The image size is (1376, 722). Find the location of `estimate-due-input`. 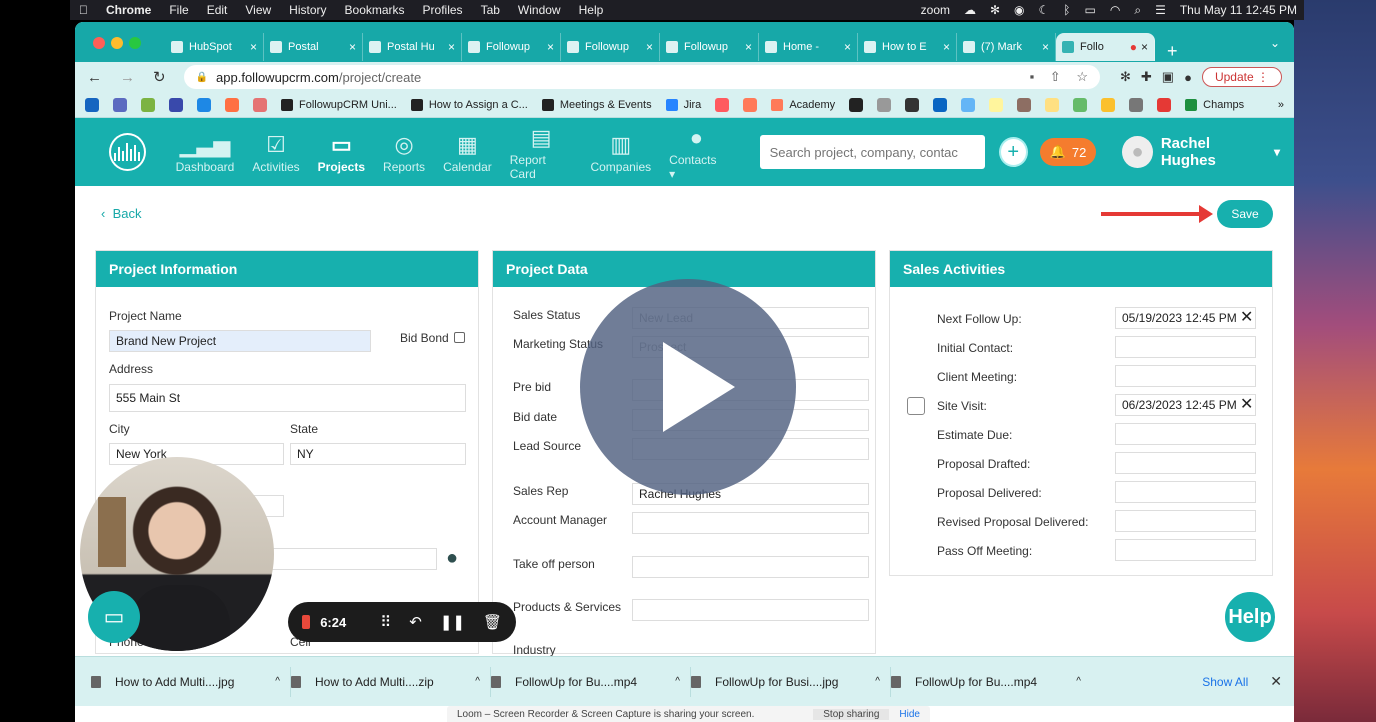

estimate-due-input is located at coordinates (1185, 434).